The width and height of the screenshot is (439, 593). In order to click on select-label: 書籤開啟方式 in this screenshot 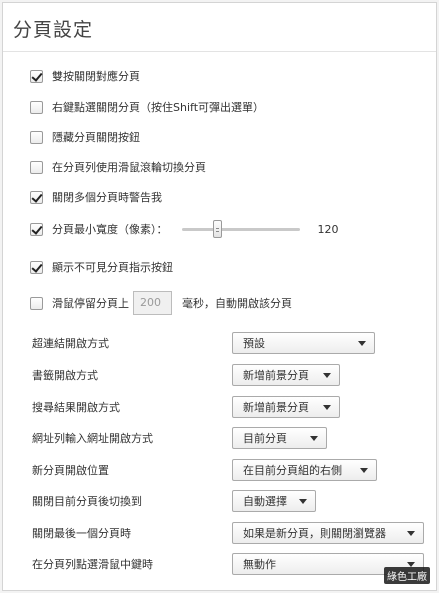, I will do `click(65, 375)`.